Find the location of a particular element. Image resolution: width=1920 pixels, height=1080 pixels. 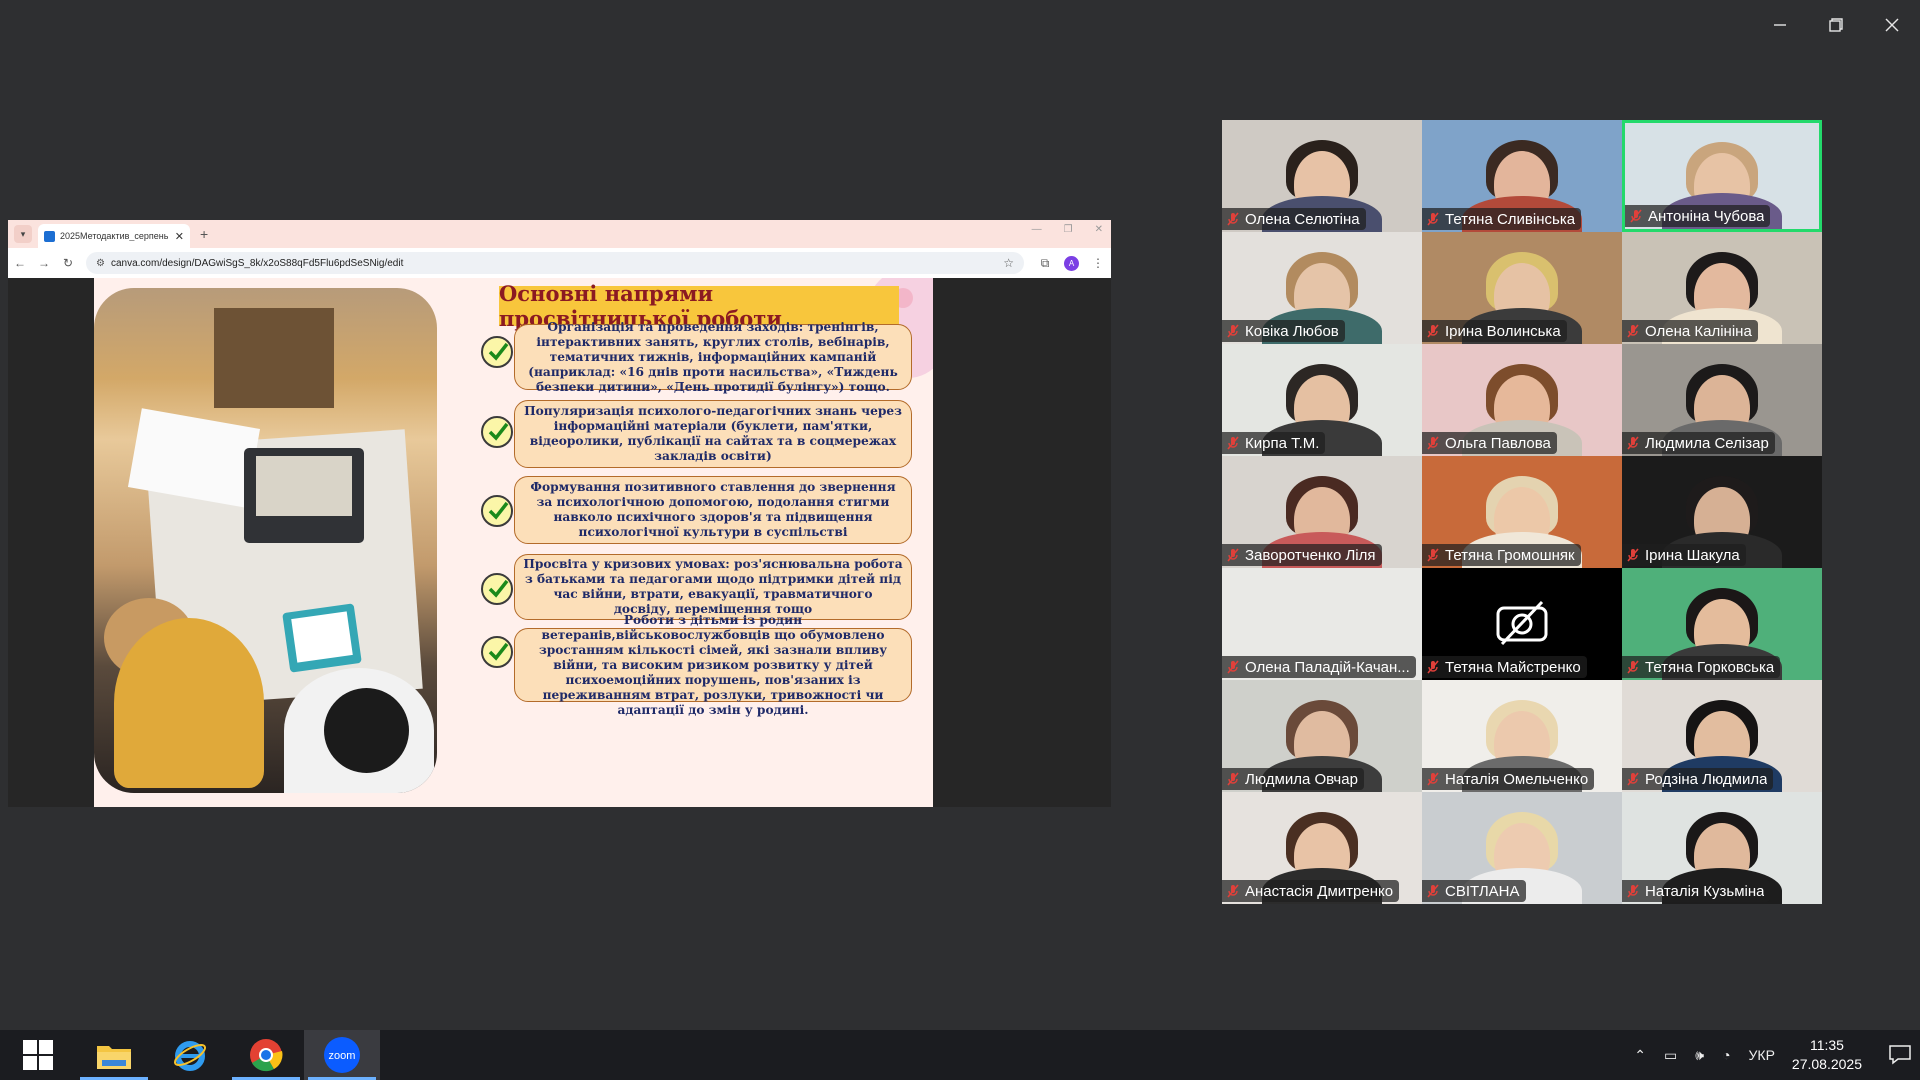

restore-button is located at coordinates (1836, 25).